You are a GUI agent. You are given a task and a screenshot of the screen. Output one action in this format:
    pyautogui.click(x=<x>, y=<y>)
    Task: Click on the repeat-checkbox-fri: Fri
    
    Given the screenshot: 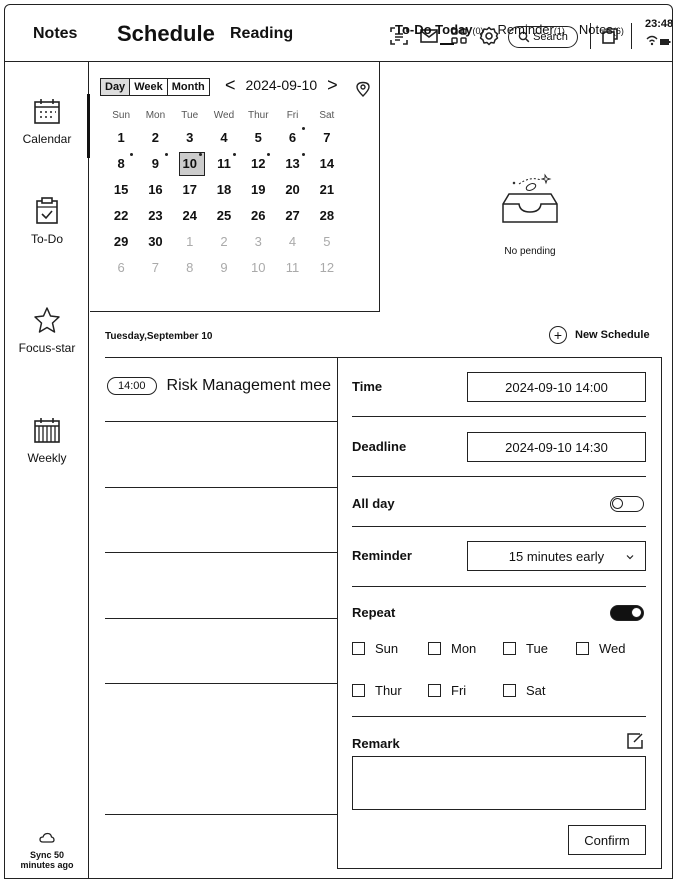 What is the action you would take?
    pyautogui.click(x=447, y=690)
    